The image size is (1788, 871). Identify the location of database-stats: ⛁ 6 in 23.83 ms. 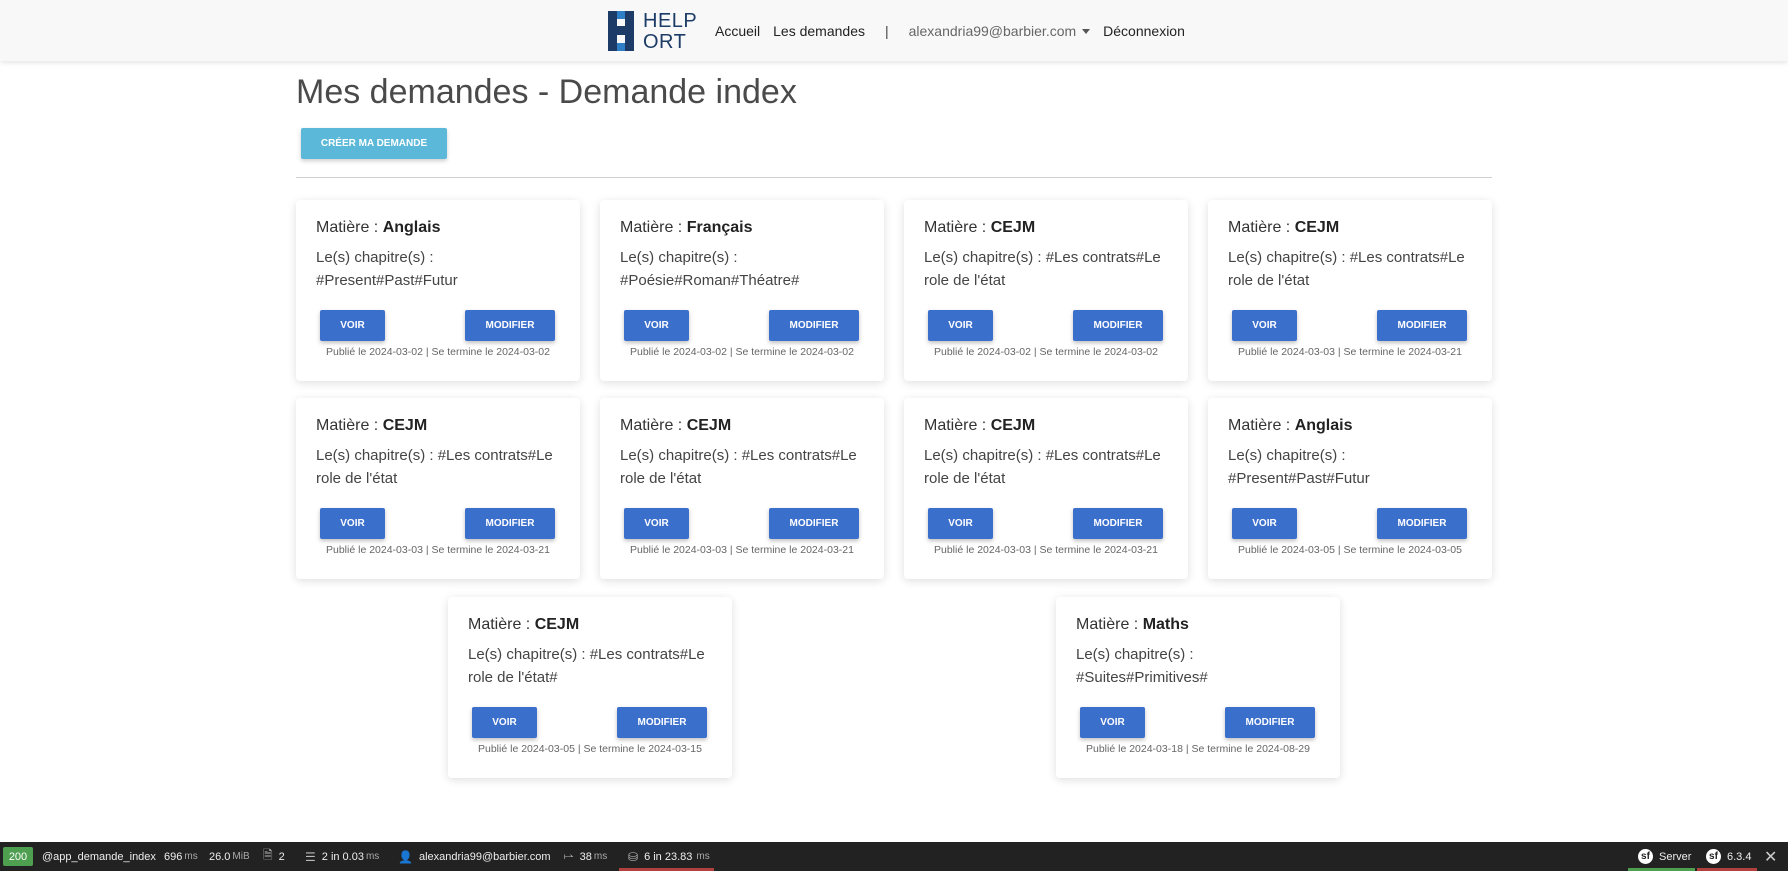
(669, 856).